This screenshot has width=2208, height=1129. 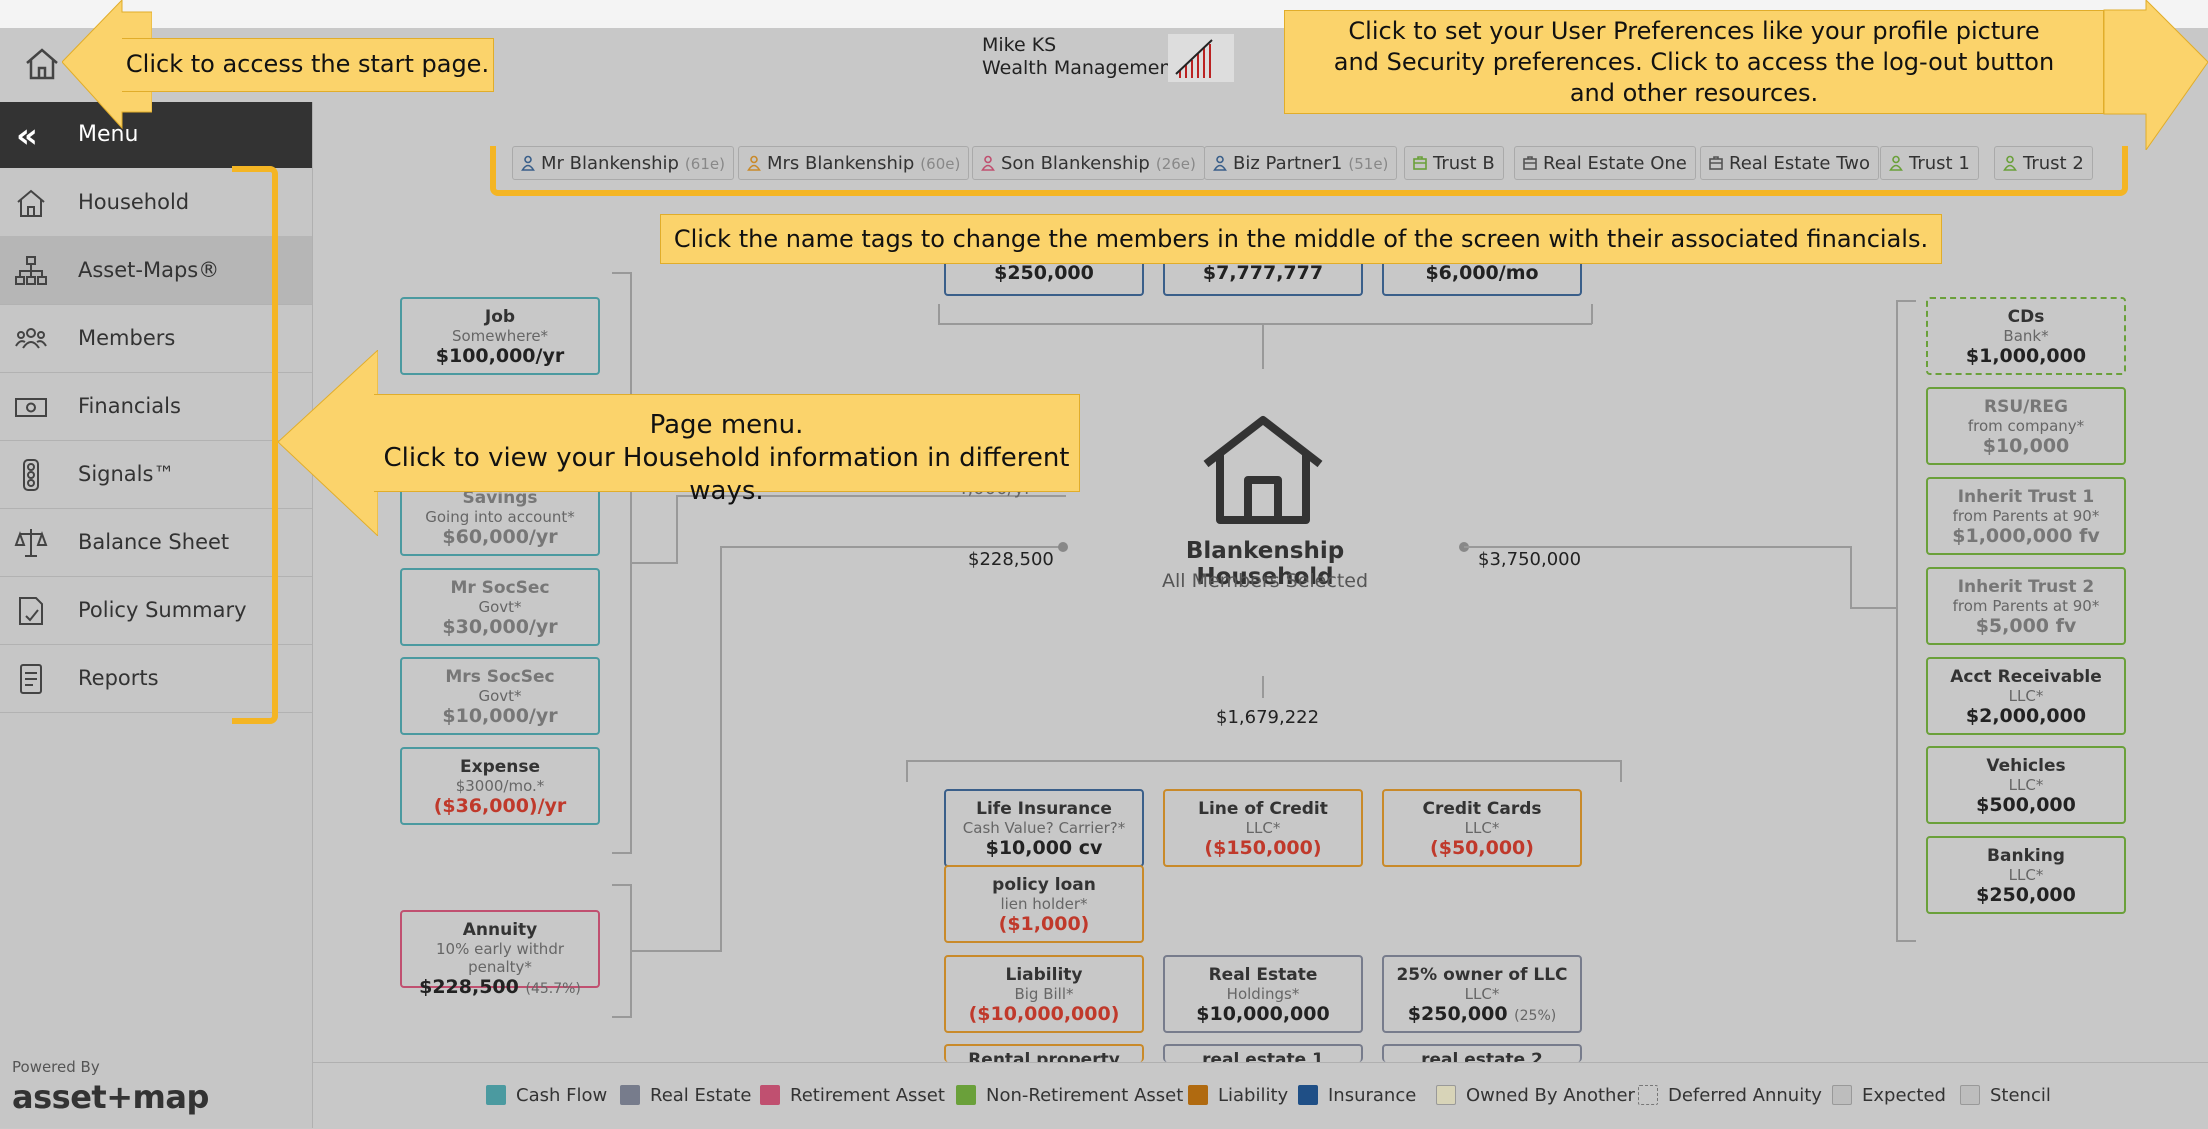 What do you see at coordinates (1069, 1095) in the screenshot?
I see `legend-item-non-retirement-asset: Non-Retirement Asset` at bounding box center [1069, 1095].